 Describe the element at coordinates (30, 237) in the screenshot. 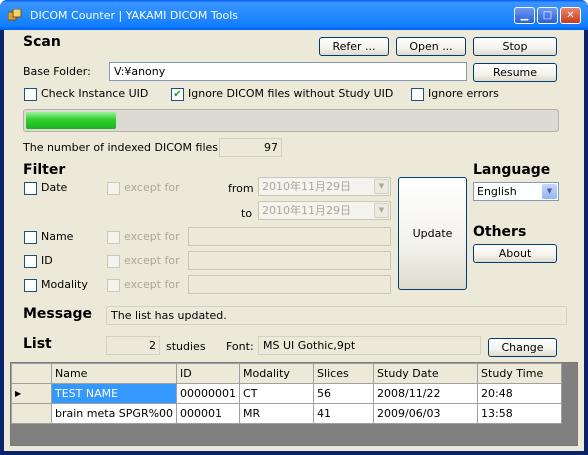

I see `name-filter-checkbox` at that location.